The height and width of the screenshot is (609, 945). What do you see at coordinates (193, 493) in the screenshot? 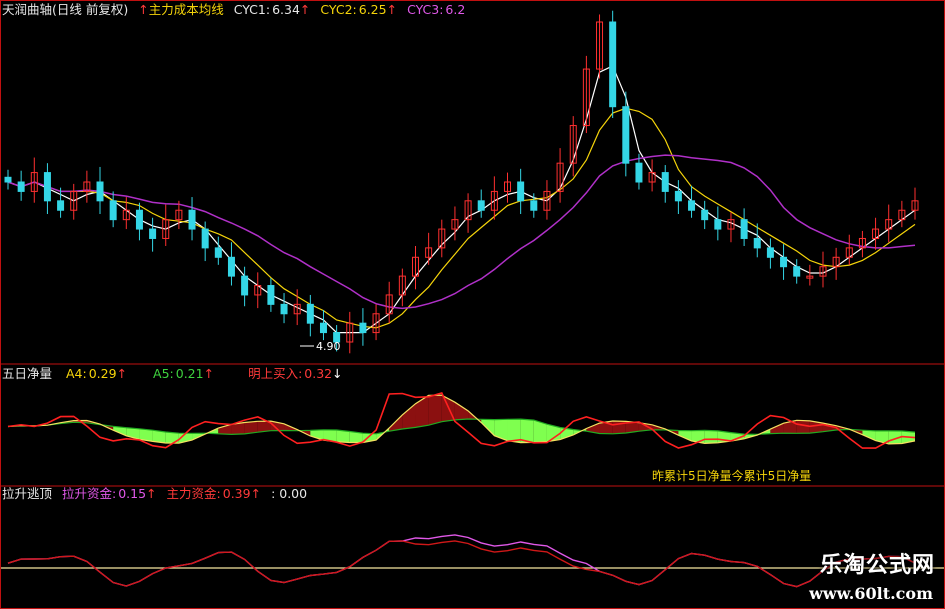
I see `main-fund-label: 主力资金:` at bounding box center [193, 493].